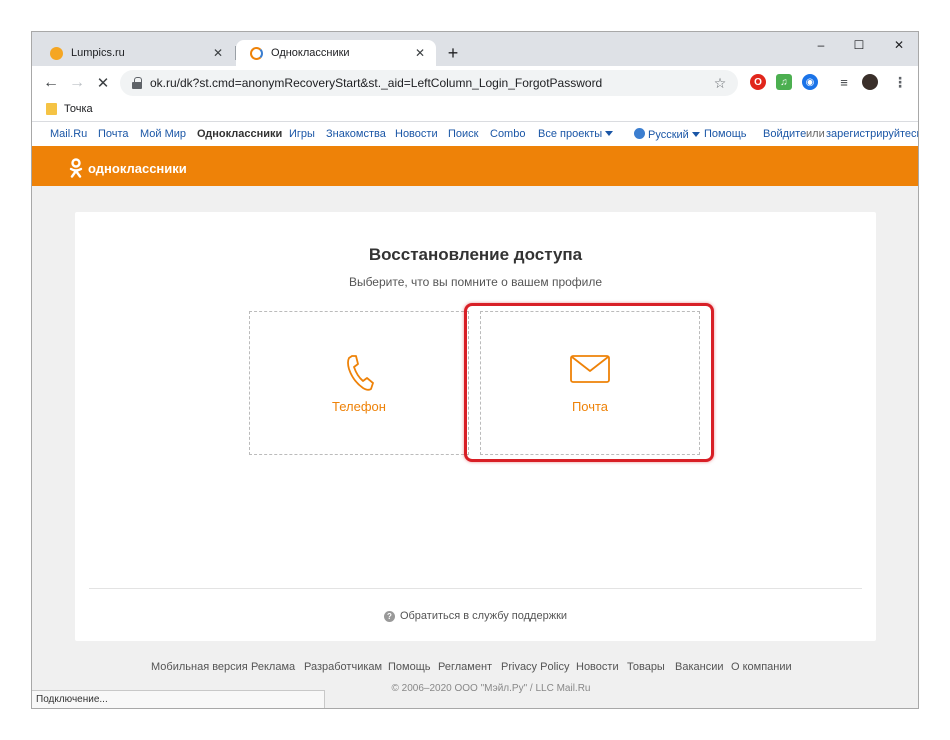 The image size is (950, 740). I want to click on language-dropdown: Русский, so click(667, 134).